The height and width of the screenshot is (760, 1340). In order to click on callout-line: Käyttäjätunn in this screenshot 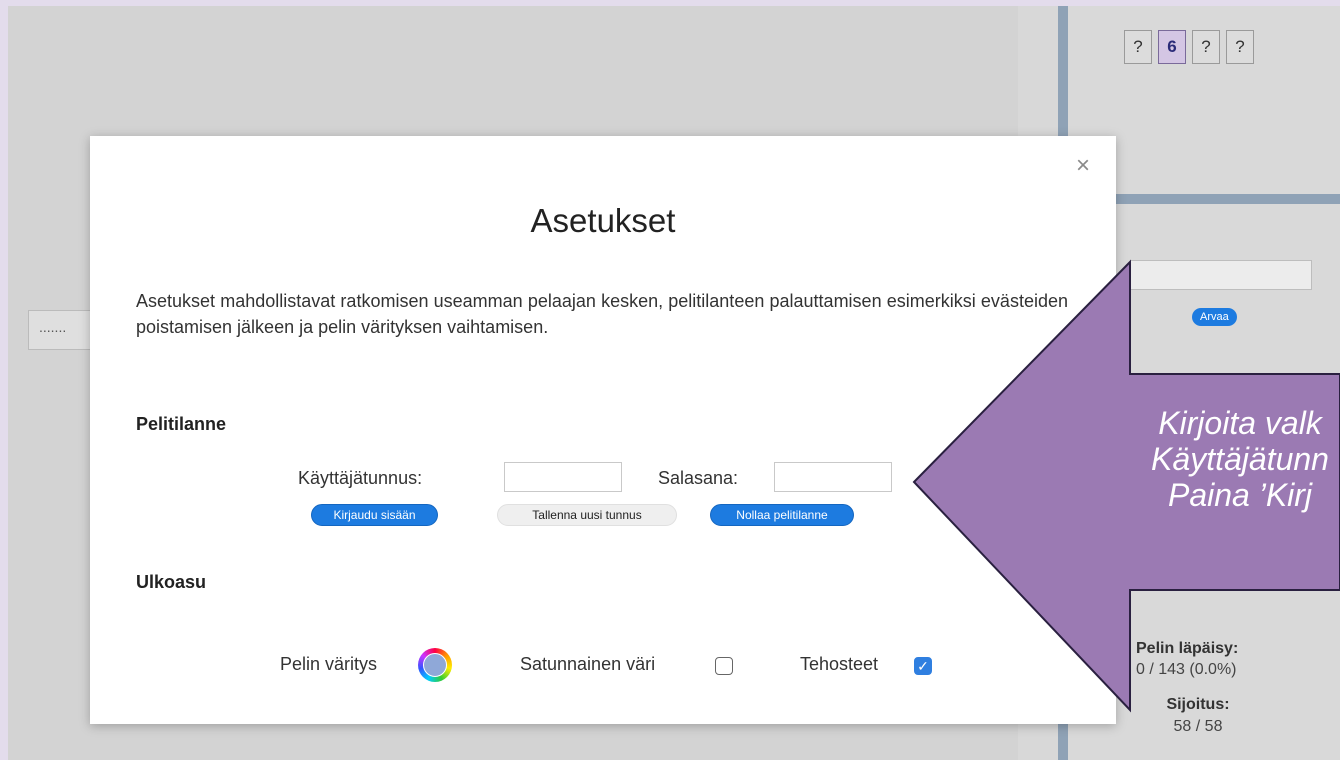, I will do `click(1240, 459)`.